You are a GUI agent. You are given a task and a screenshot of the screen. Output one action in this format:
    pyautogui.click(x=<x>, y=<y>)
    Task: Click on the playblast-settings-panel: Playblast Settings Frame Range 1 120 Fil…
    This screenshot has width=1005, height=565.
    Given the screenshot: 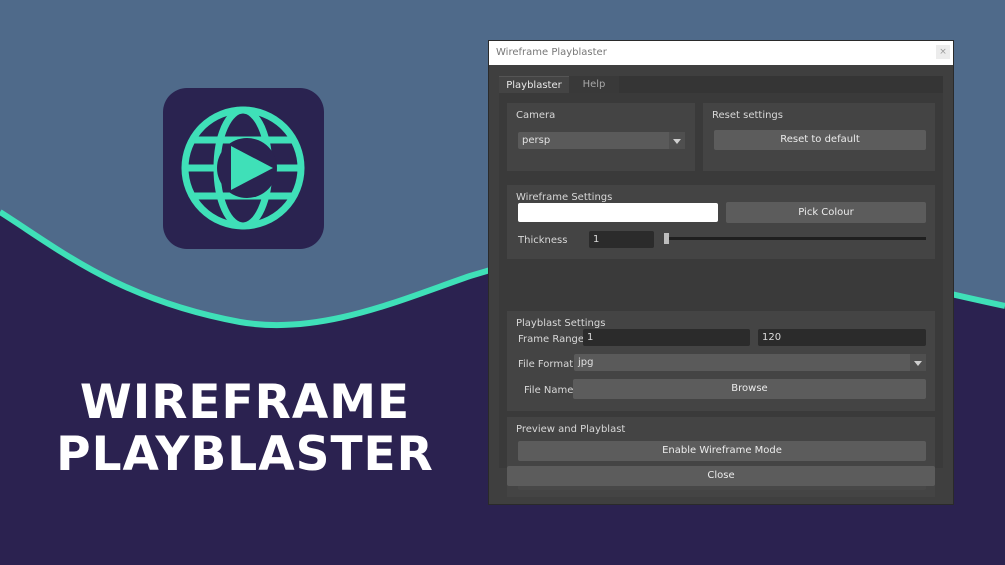 What is the action you would take?
    pyautogui.click(x=721, y=361)
    